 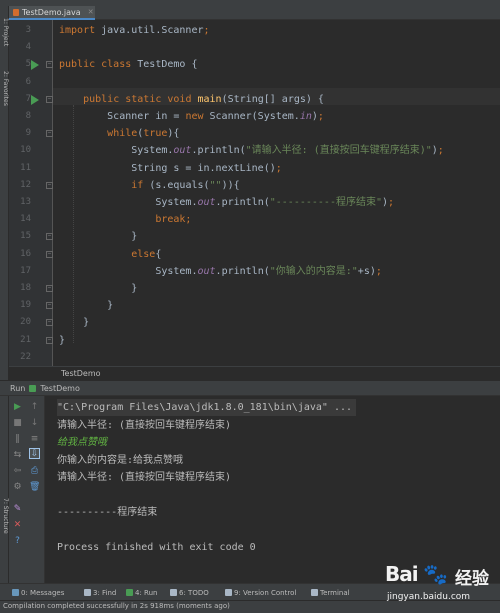 I want to click on watermark-logo-cn: 经验, so click(x=472, y=579).